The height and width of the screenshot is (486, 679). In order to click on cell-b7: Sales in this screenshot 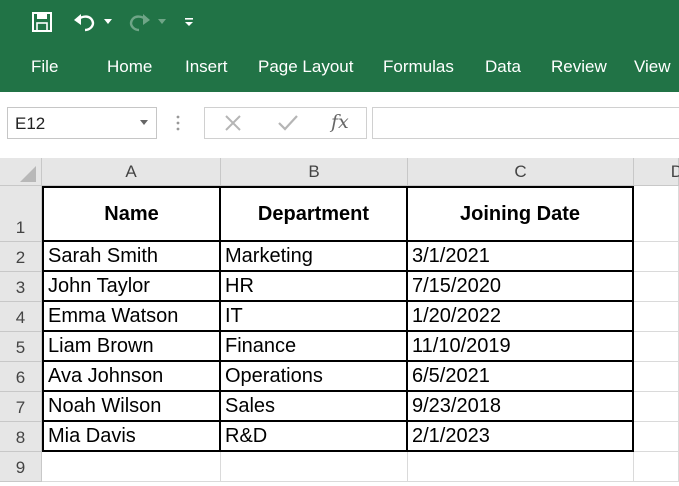, I will do `click(314, 407)`.